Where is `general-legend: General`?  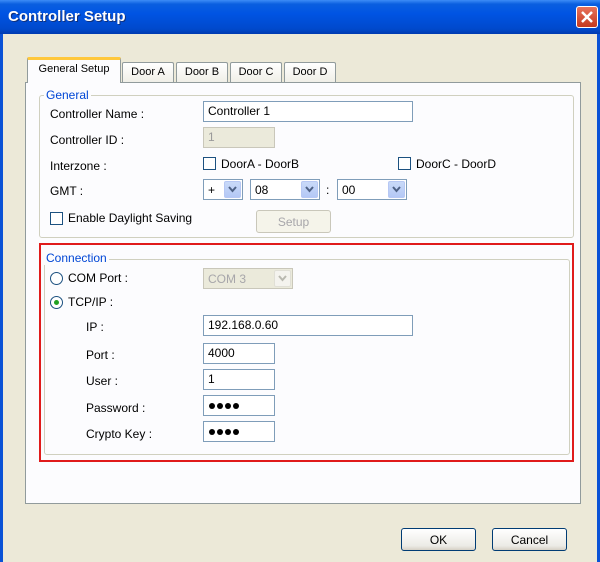 general-legend: General is located at coordinates (67, 95).